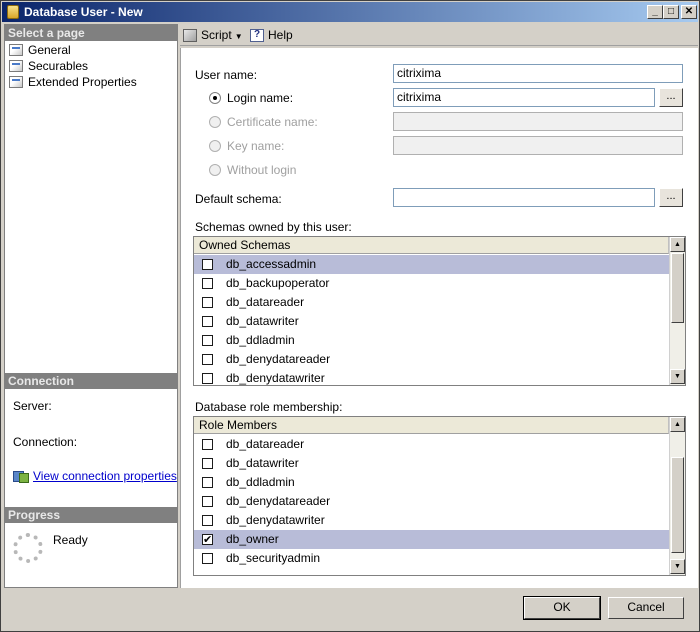 Image resolution: width=700 pixels, height=632 pixels. I want to click on connection-properties-icon, so click(21, 476).